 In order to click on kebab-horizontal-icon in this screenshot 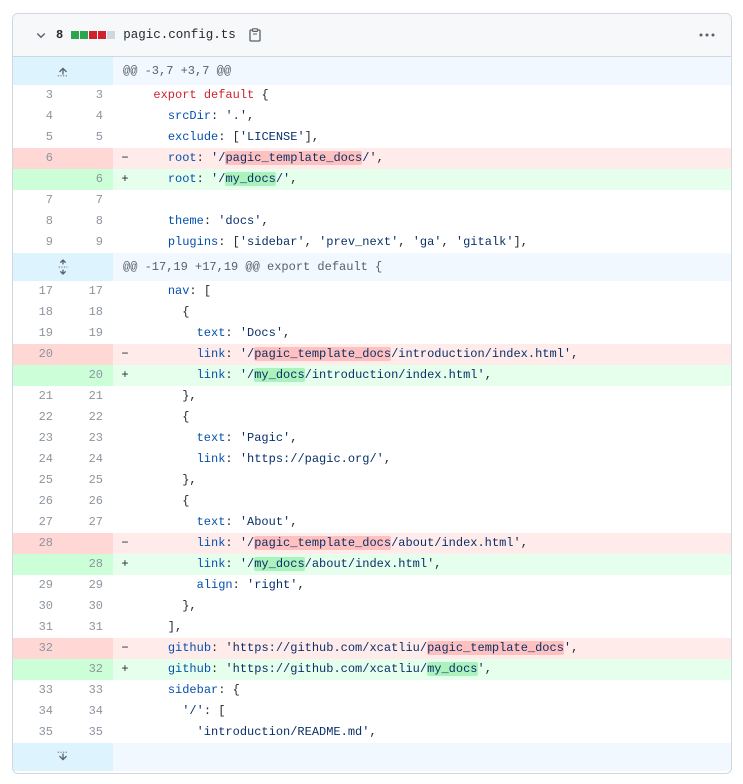, I will do `click(707, 35)`.